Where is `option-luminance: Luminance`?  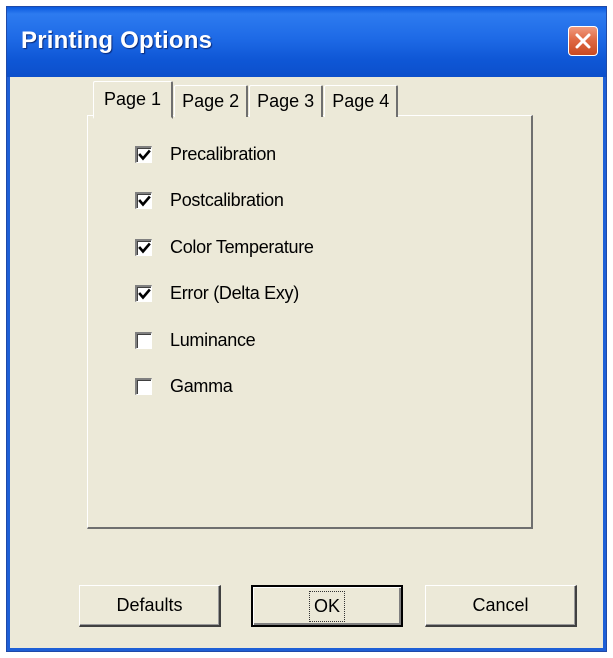
option-luminance: Luminance is located at coordinates (224, 340).